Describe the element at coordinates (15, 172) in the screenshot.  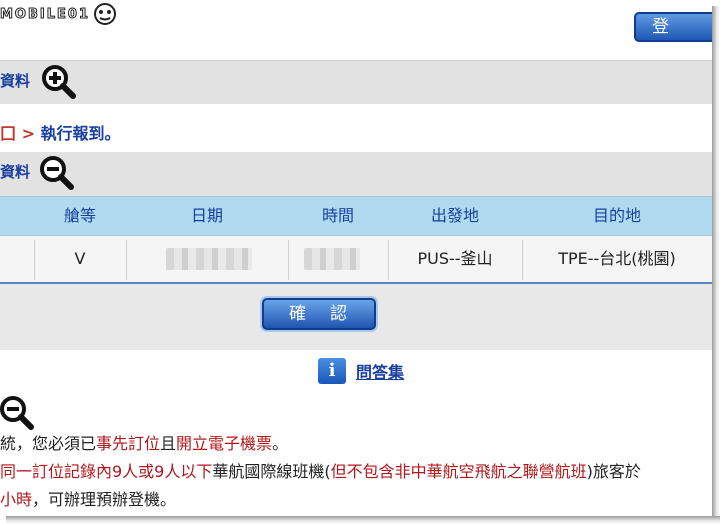
I see `section-label-flight: 資料` at that location.